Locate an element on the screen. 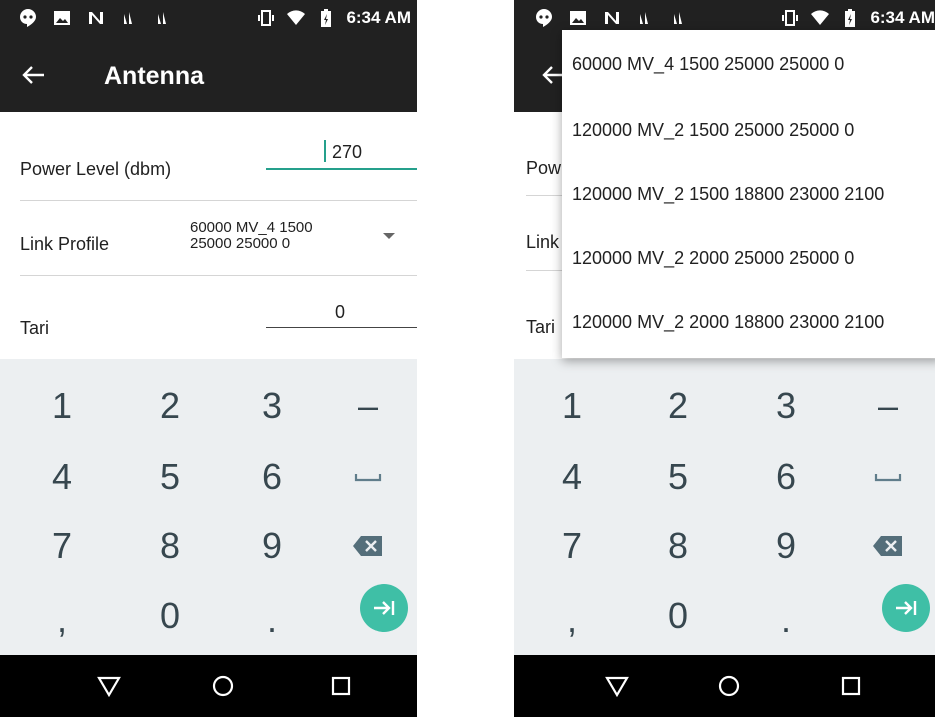  power-level-input: 270 is located at coordinates (347, 152).